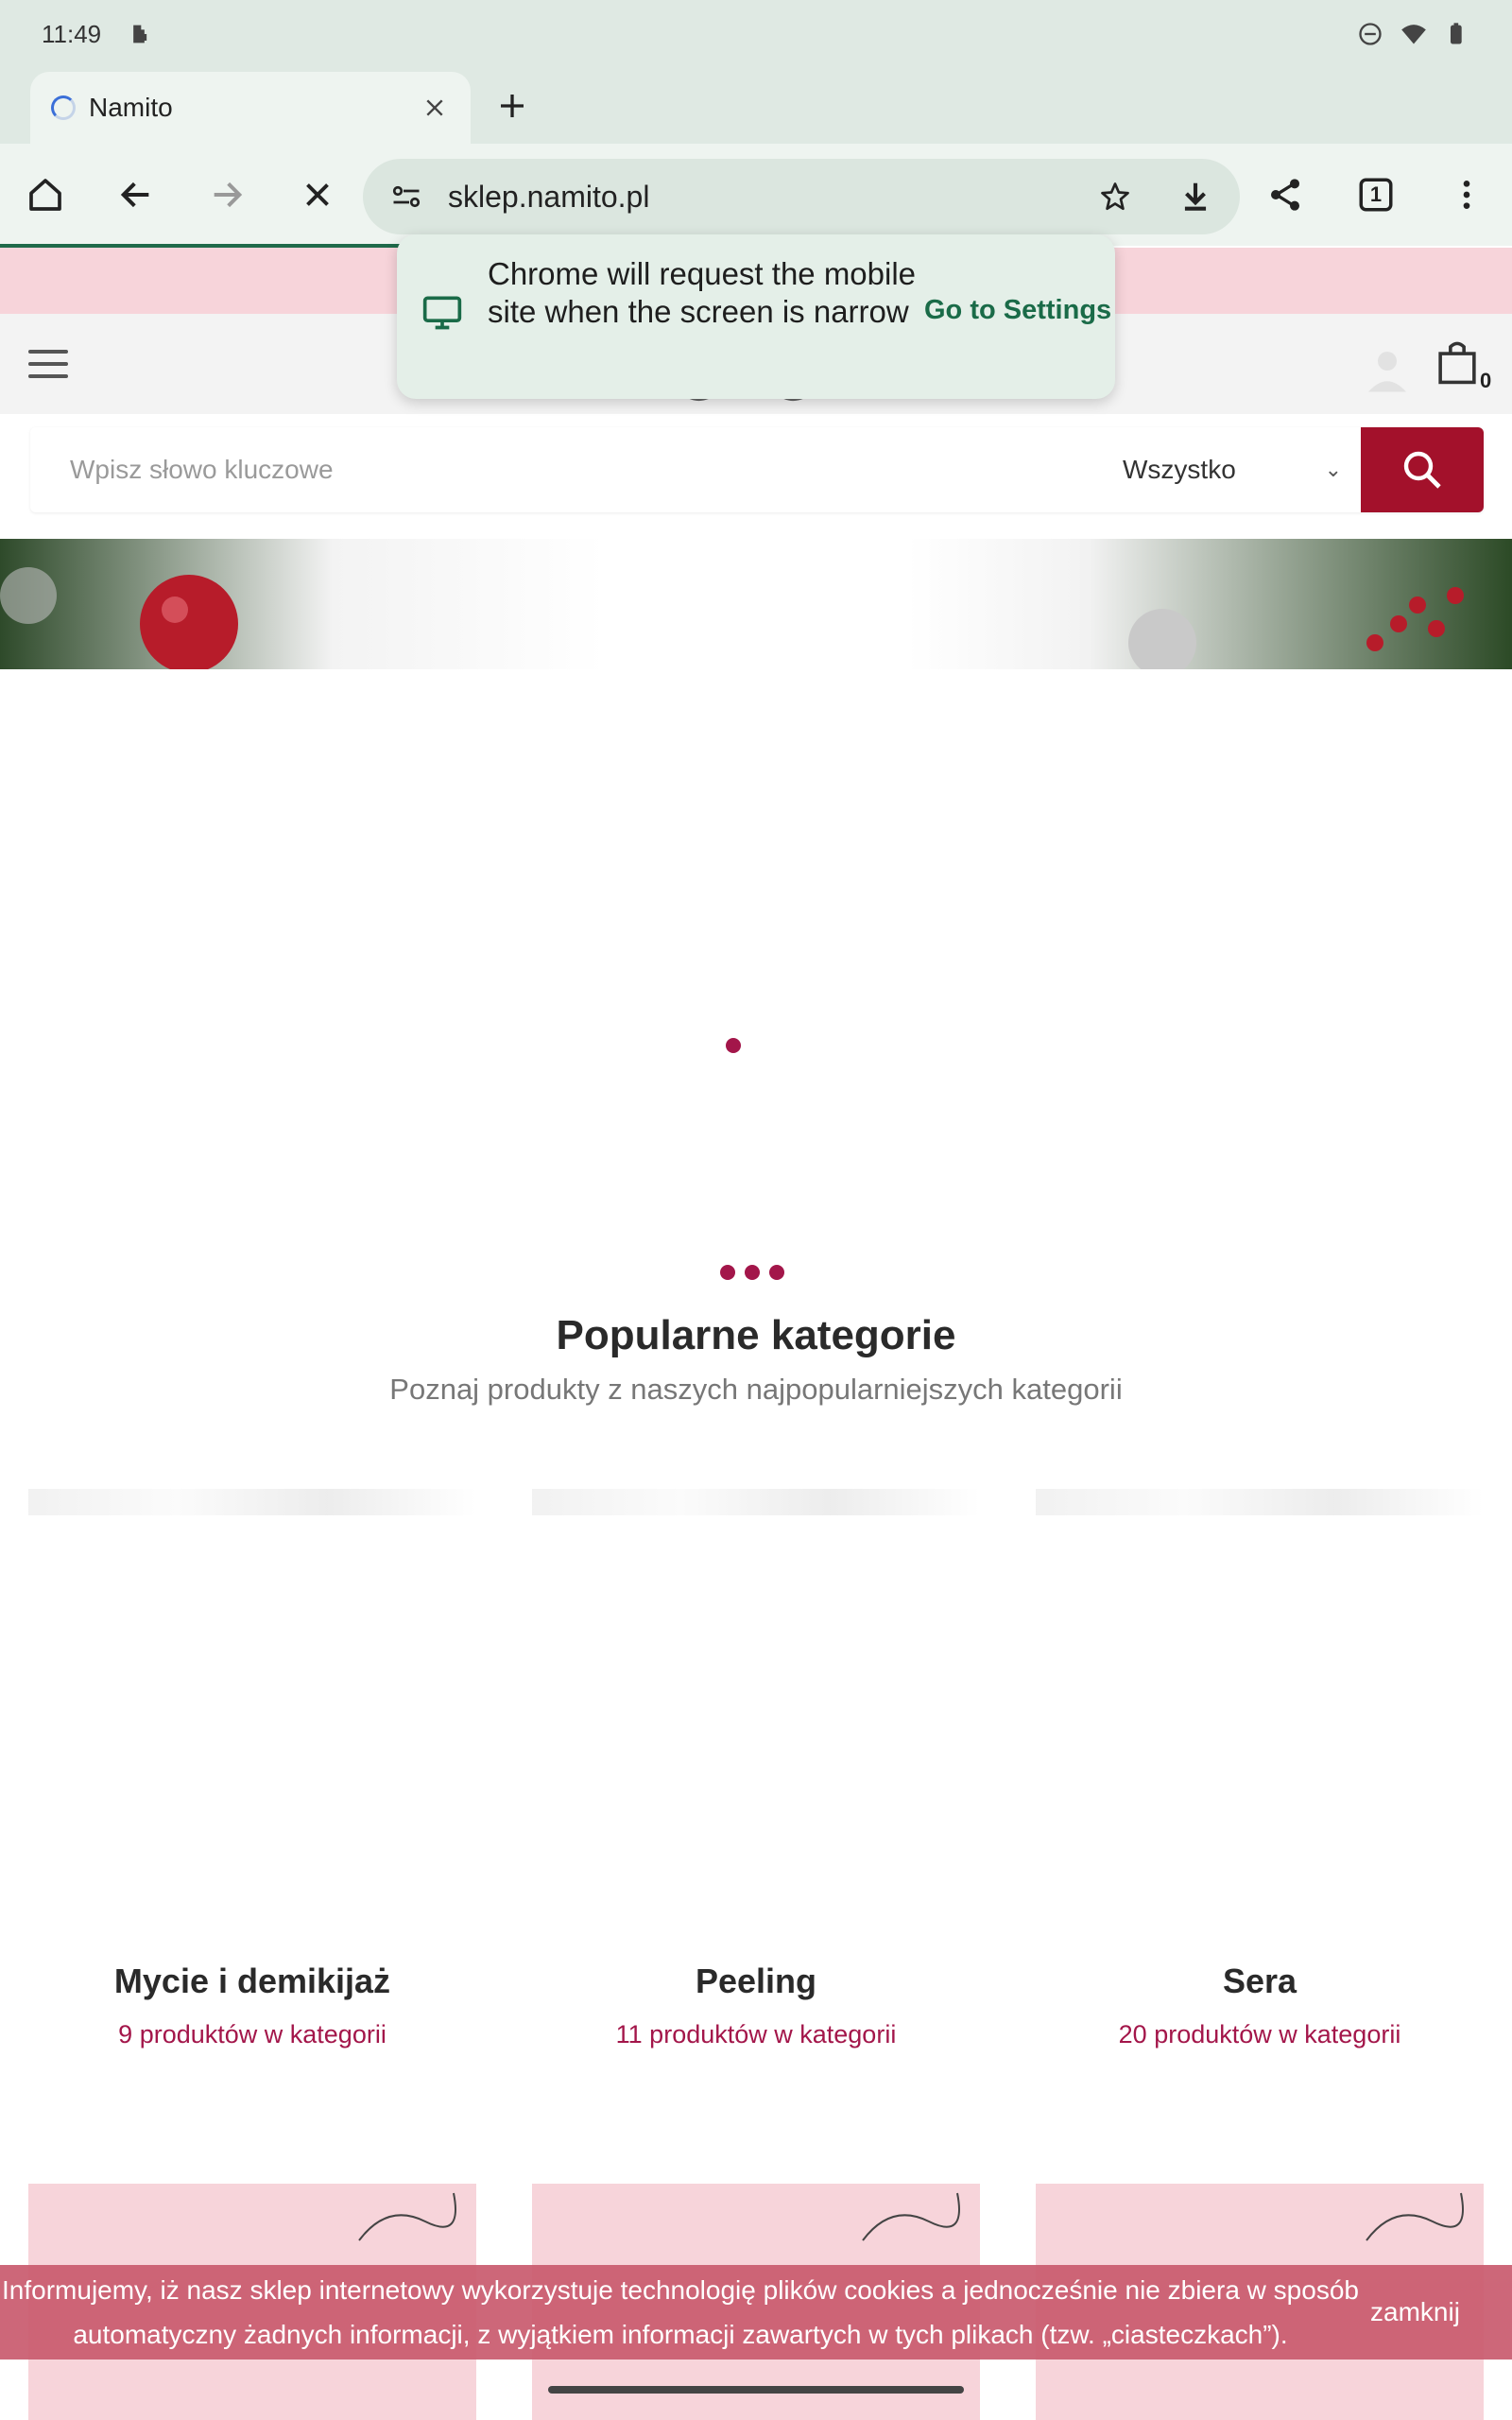 The image size is (1512, 2420). Describe the element at coordinates (756, 2034) in the screenshot. I see `category-count: 11 produktów w kategorii` at that location.